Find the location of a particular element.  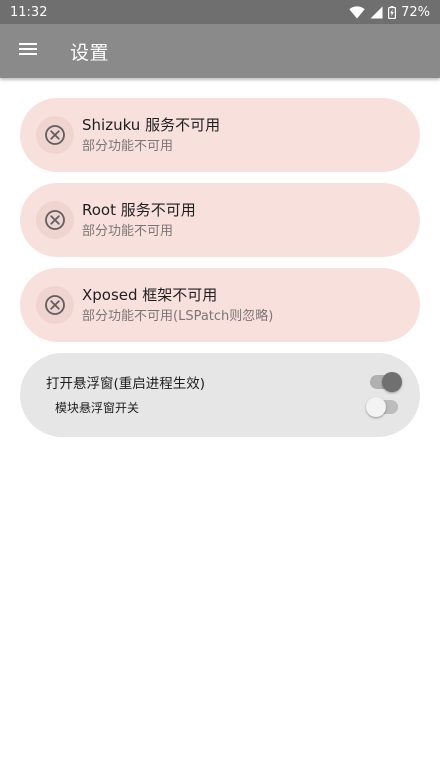

module-floating-switch-row: 模块悬浮窗开关 is located at coordinates (228, 407).